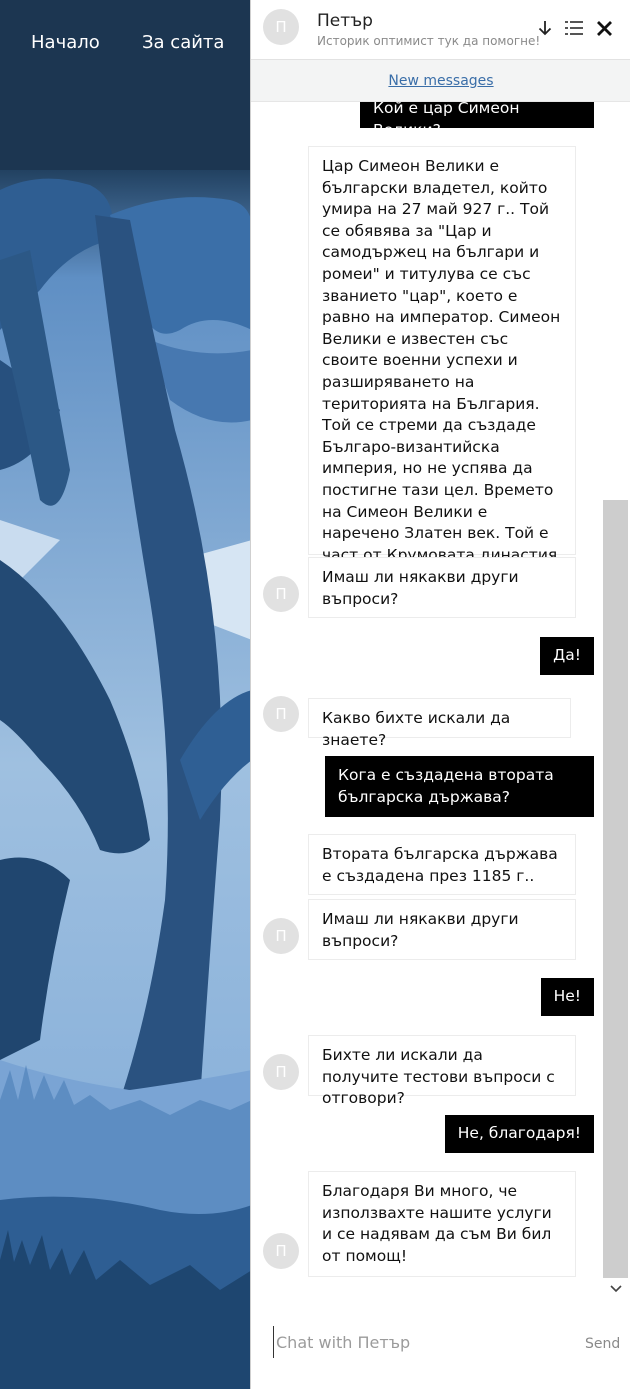  What do you see at coordinates (183, 42) in the screenshot?
I see `nav-link-about: За сайта` at bounding box center [183, 42].